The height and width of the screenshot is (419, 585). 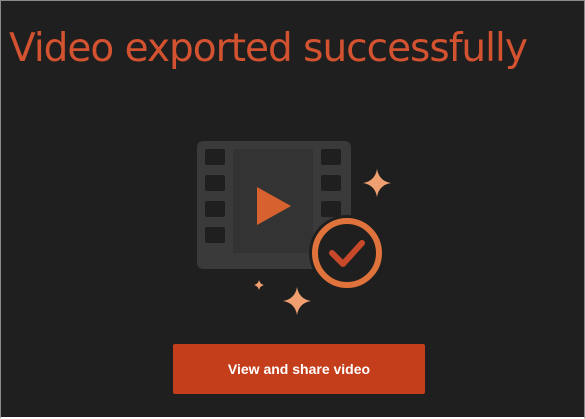 What do you see at coordinates (299, 369) in the screenshot?
I see `view-and-share-video-button: View and share video` at bounding box center [299, 369].